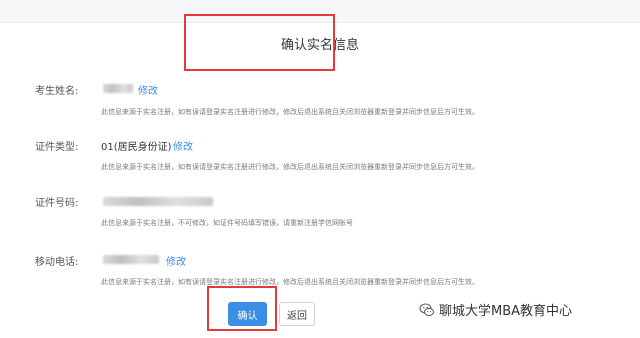 This screenshot has height=338, width=640. Describe the element at coordinates (242, 308) in the screenshot. I see `button-highlight-box` at that location.